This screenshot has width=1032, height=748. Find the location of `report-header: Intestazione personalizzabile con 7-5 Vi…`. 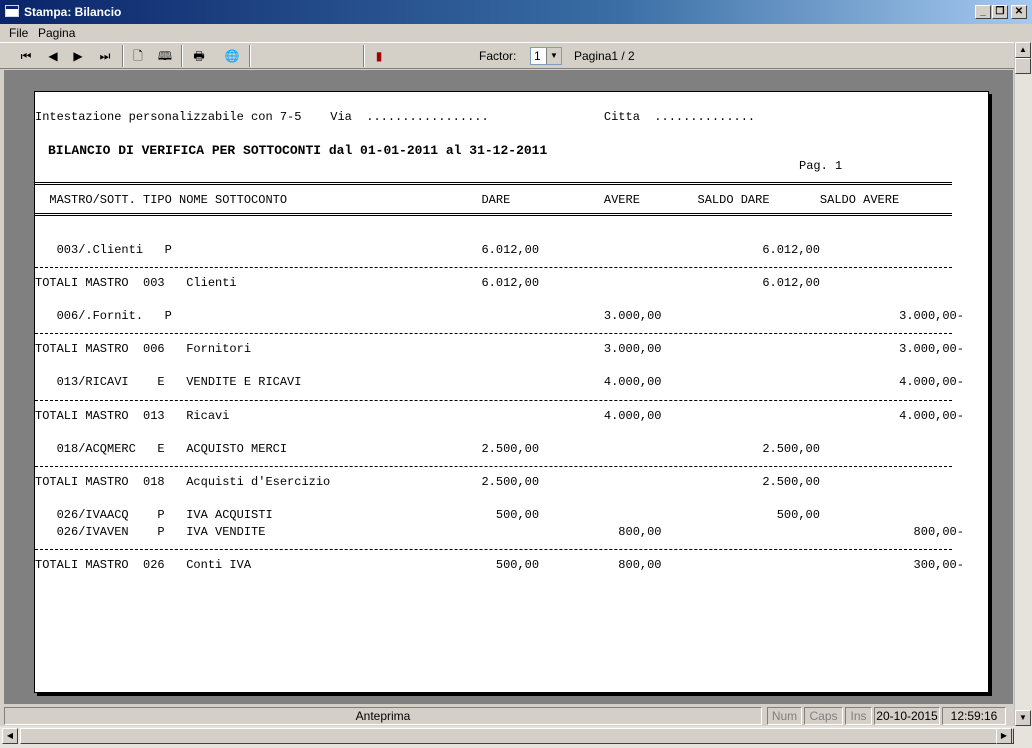

report-header: Intestazione personalizzabile con 7-5 Vi… is located at coordinates (395, 117).